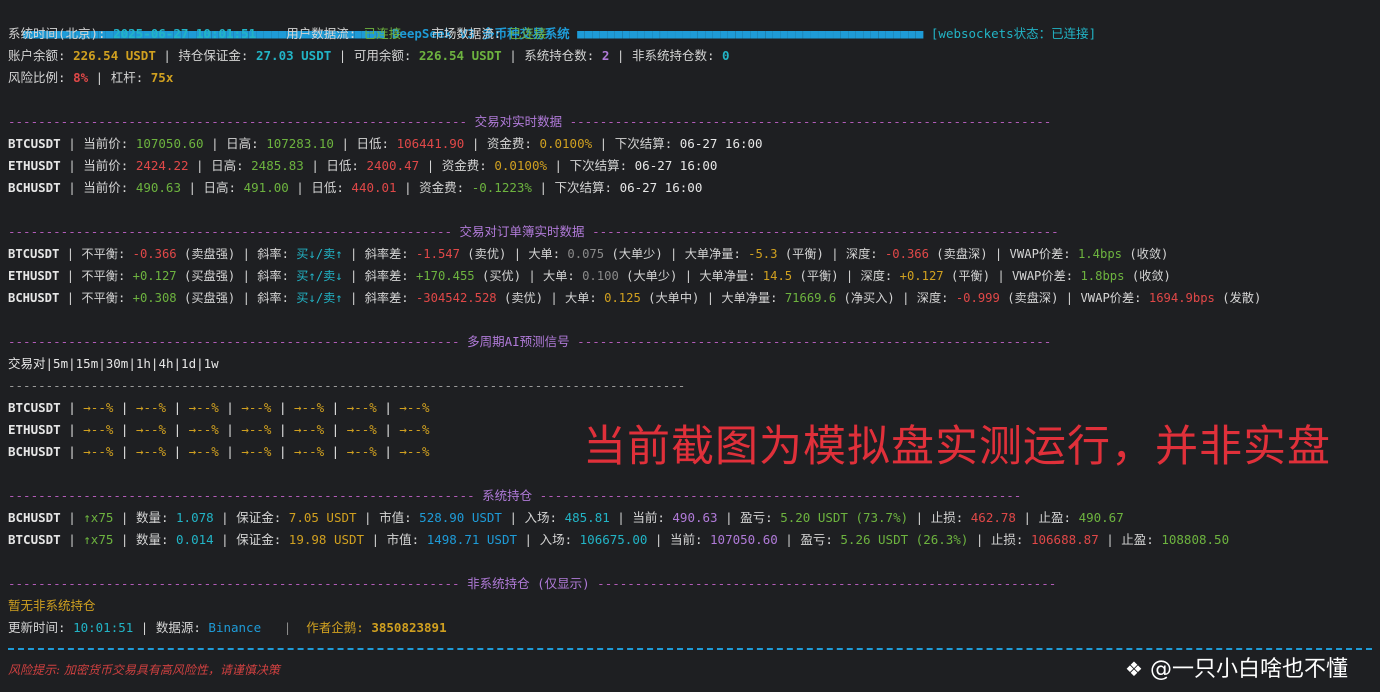 This screenshot has height=692, width=1380. Describe the element at coordinates (533, 517) in the screenshot. I see `entry-label: | 入场:` at that location.